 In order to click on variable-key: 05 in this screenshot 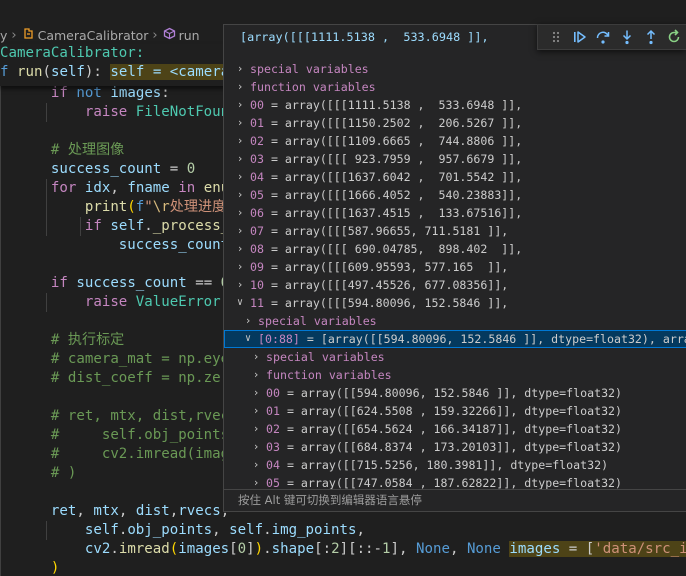, I will do `click(273, 483)`.